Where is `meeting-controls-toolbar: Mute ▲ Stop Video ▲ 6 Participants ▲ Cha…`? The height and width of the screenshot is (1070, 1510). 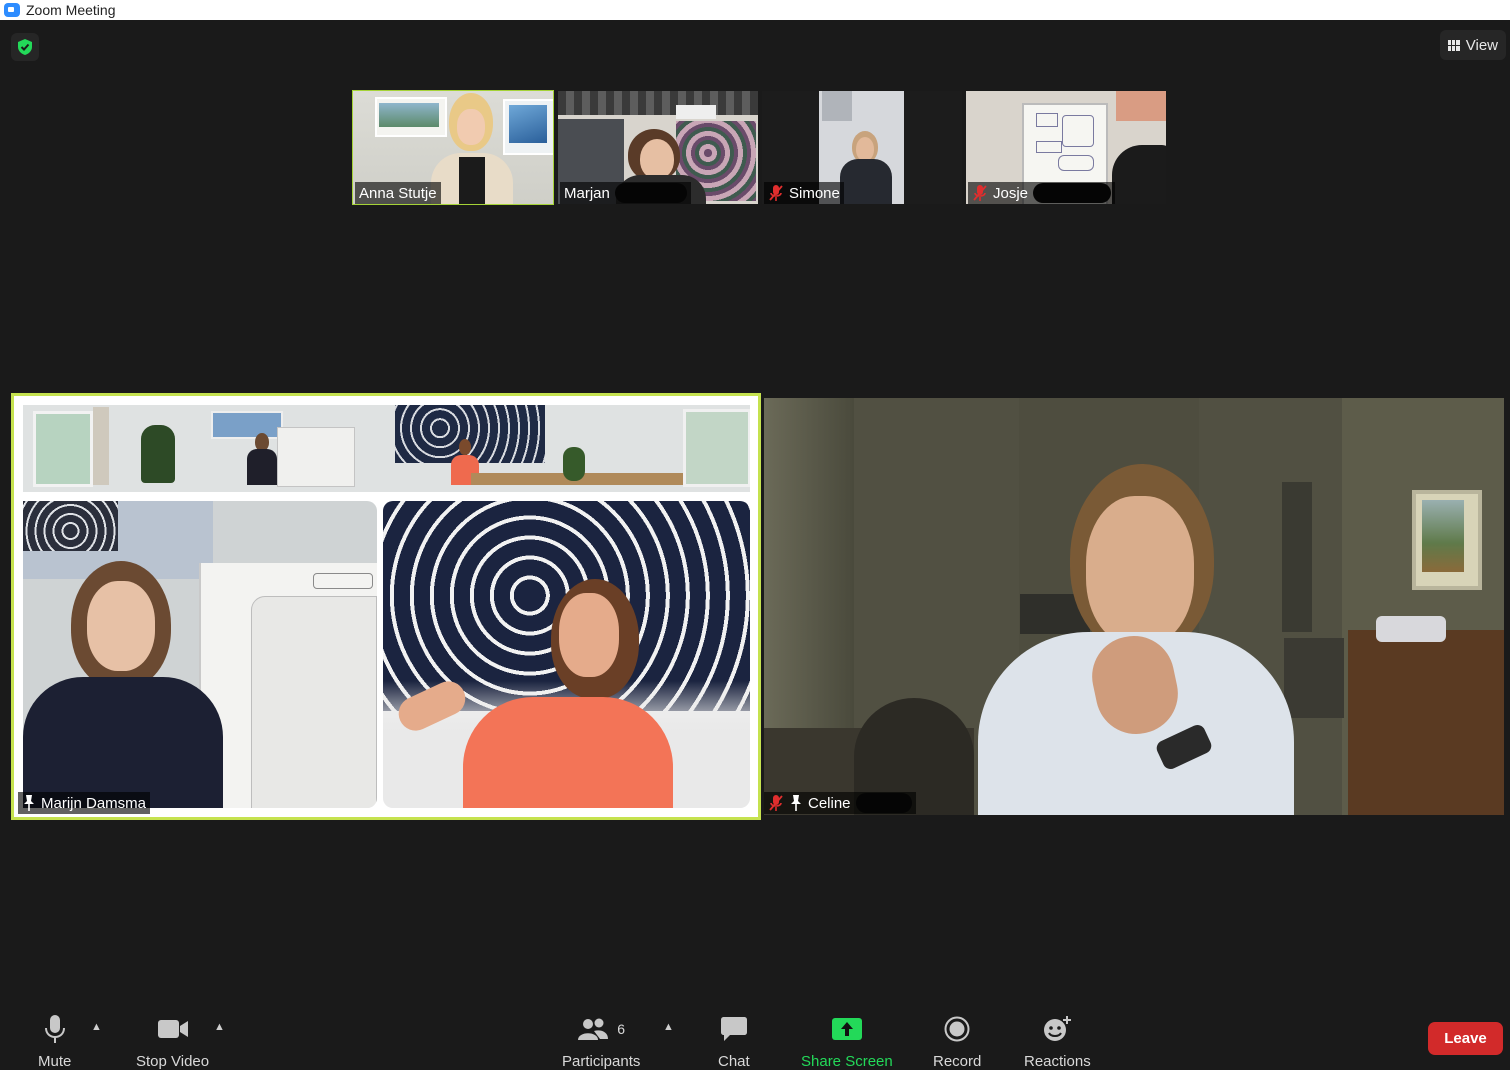
meeting-controls-toolbar: Mute ▲ Stop Video ▲ 6 Participants ▲ Cha… is located at coordinates (755, 1037).